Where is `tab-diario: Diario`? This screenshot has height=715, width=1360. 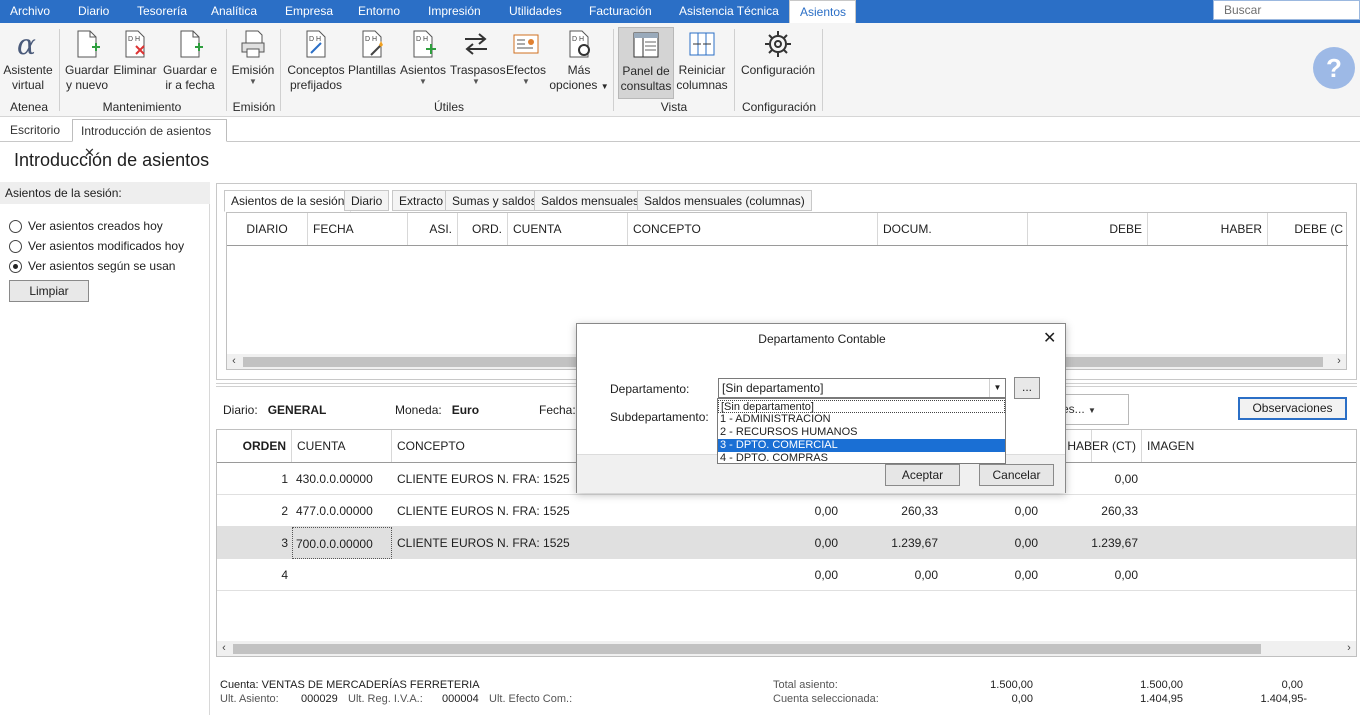
tab-diario: Diario is located at coordinates (367, 200).